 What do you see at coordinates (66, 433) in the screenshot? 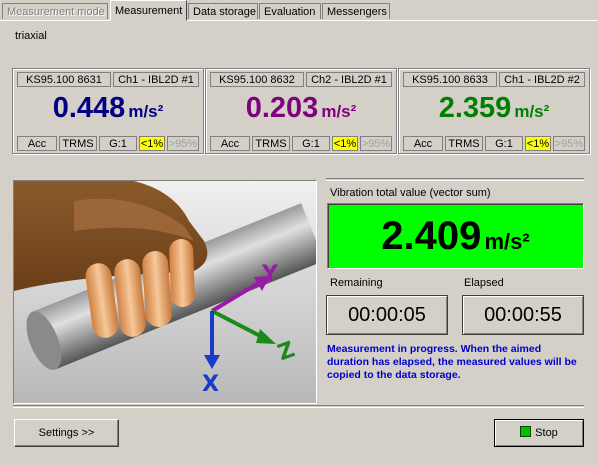
I see `settings-button: Settings >>` at bounding box center [66, 433].